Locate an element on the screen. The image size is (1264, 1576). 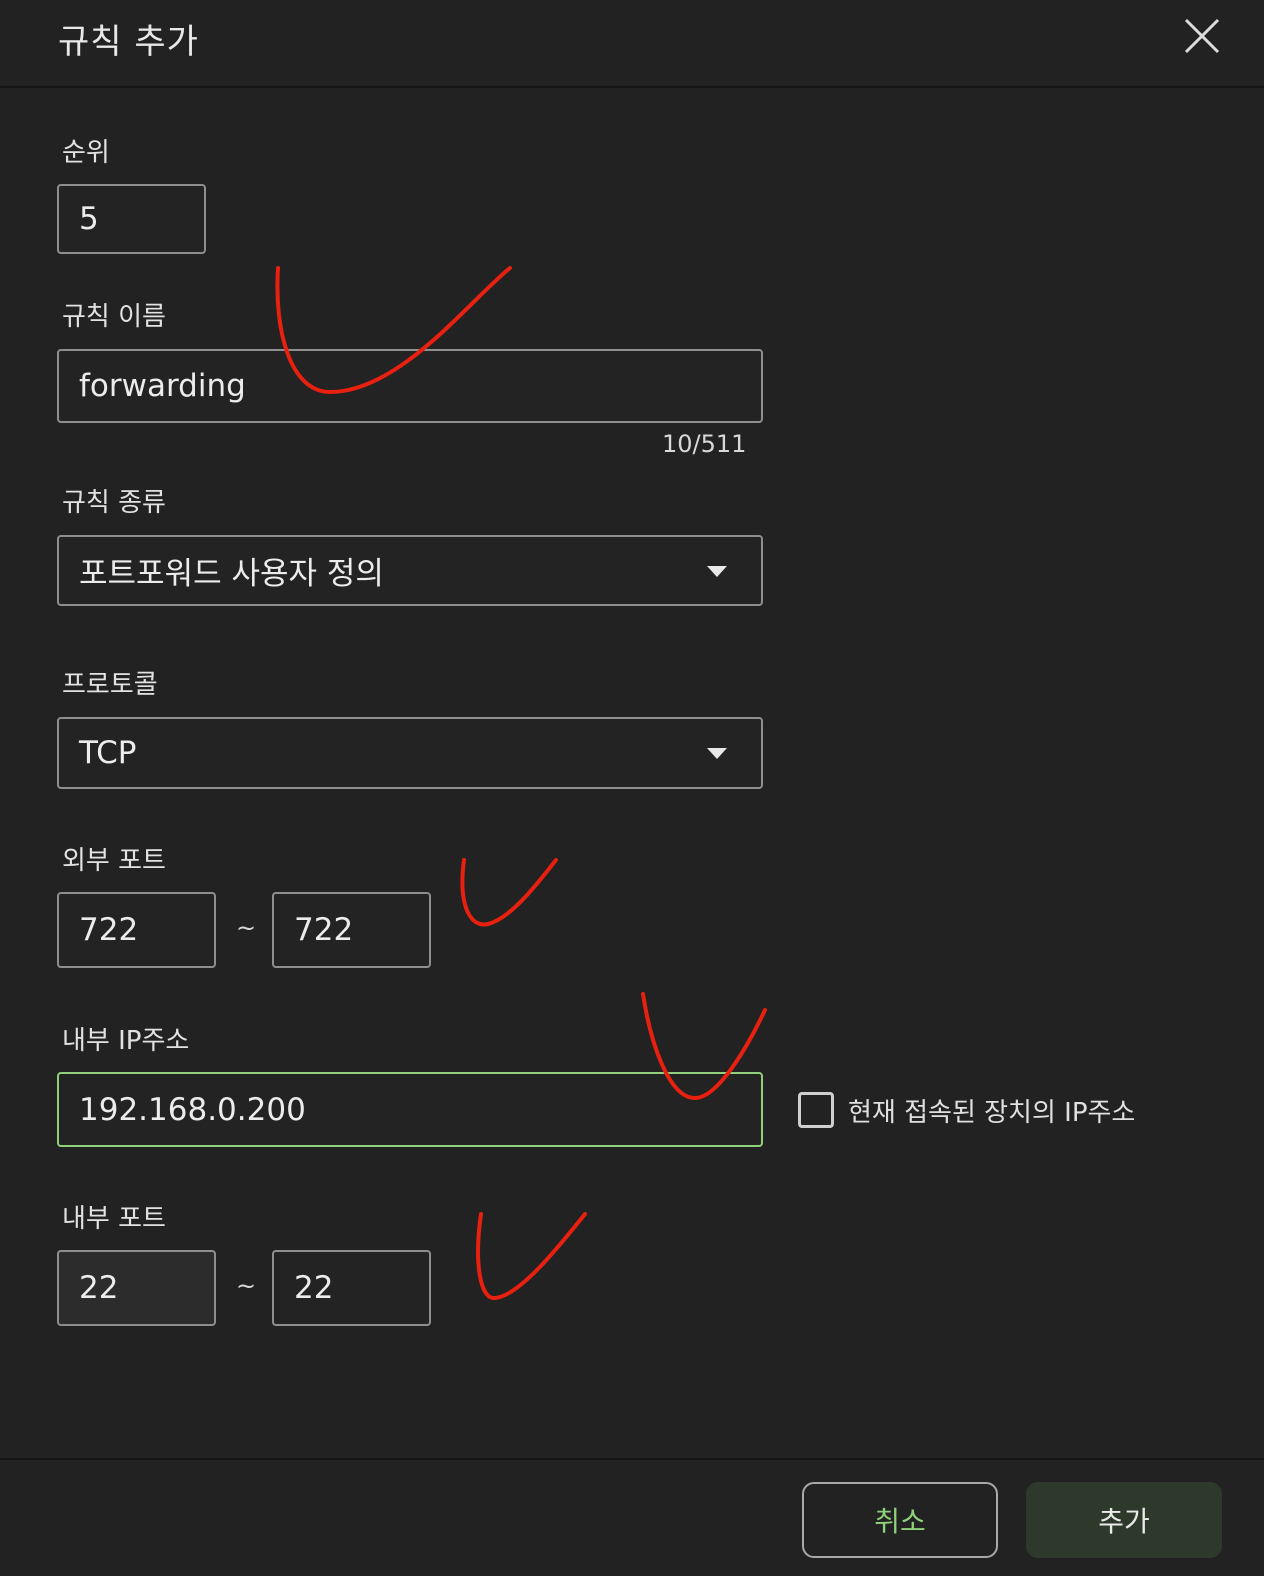
rule-type-value: 포트포워드 사용자 정의 is located at coordinates (231, 574).